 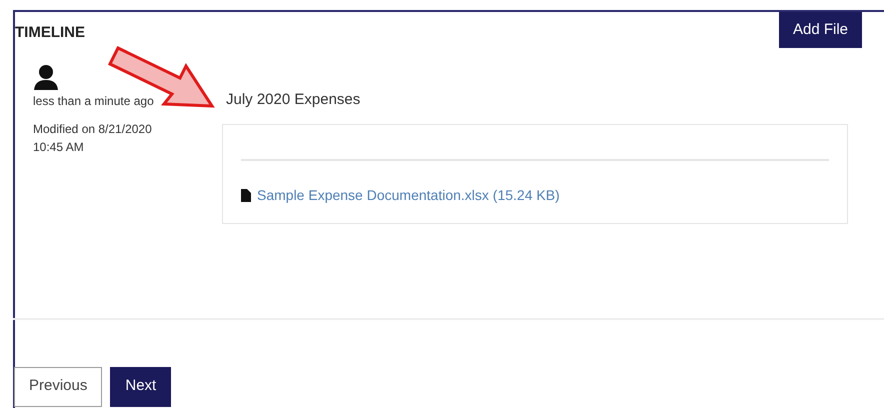 I want to click on next-button: Next, so click(x=141, y=386).